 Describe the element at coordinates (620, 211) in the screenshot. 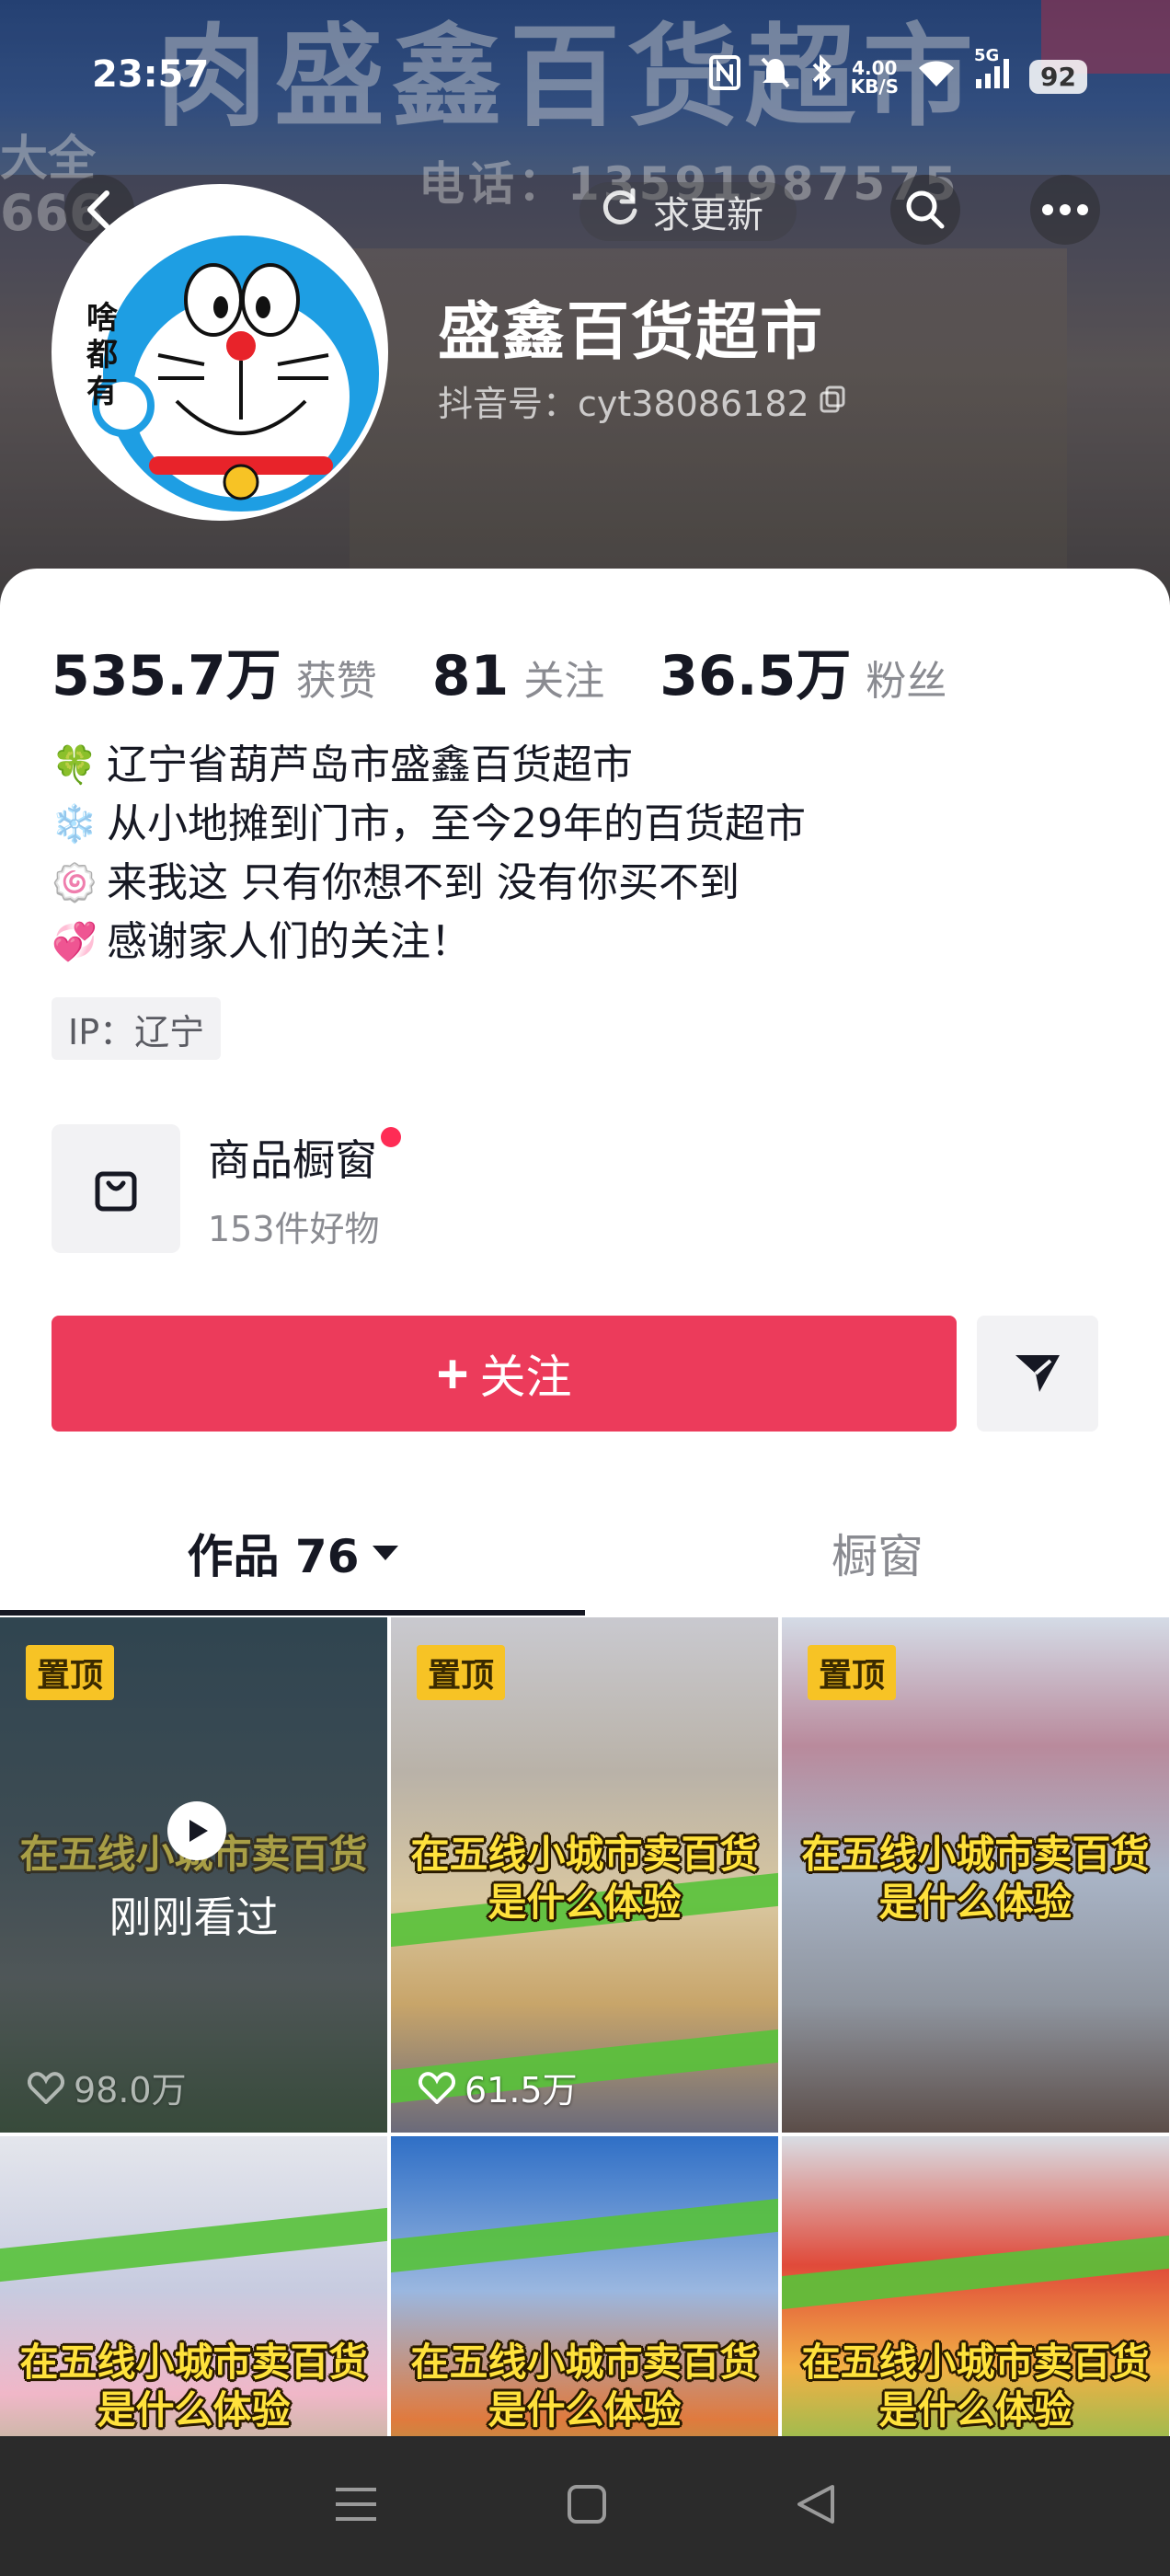

I see `refresh-icon` at that location.